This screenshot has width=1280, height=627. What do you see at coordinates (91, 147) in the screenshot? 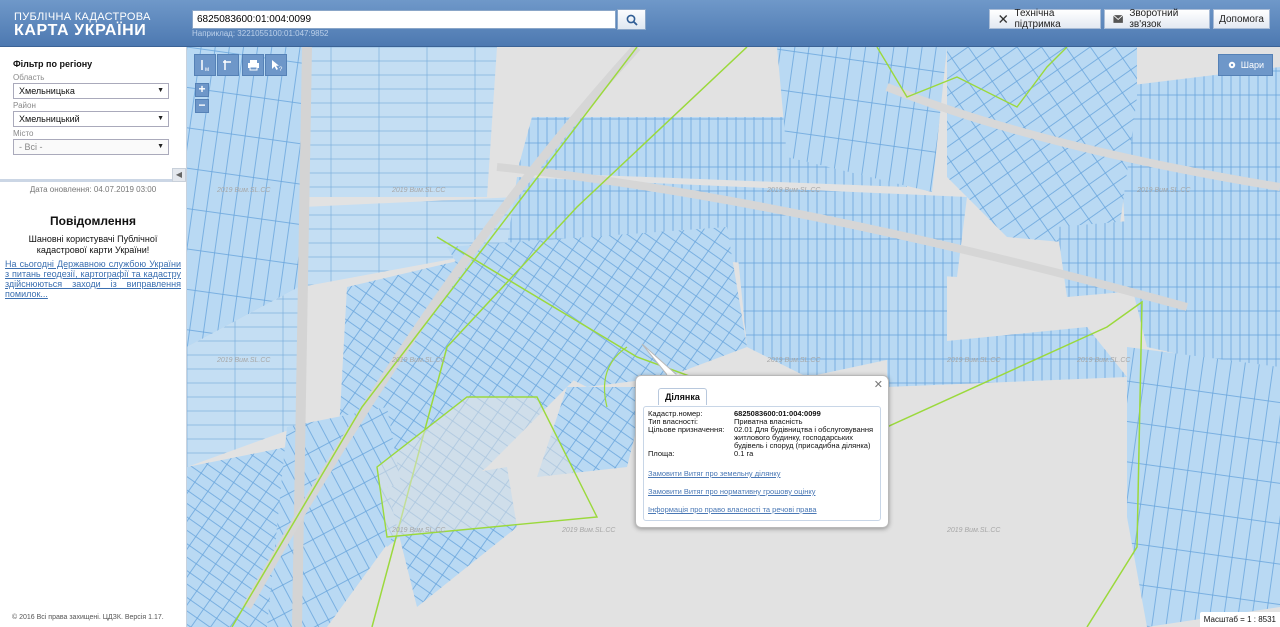
I see `city-select: - Всі - ▼` at bounding box center [91, 147].